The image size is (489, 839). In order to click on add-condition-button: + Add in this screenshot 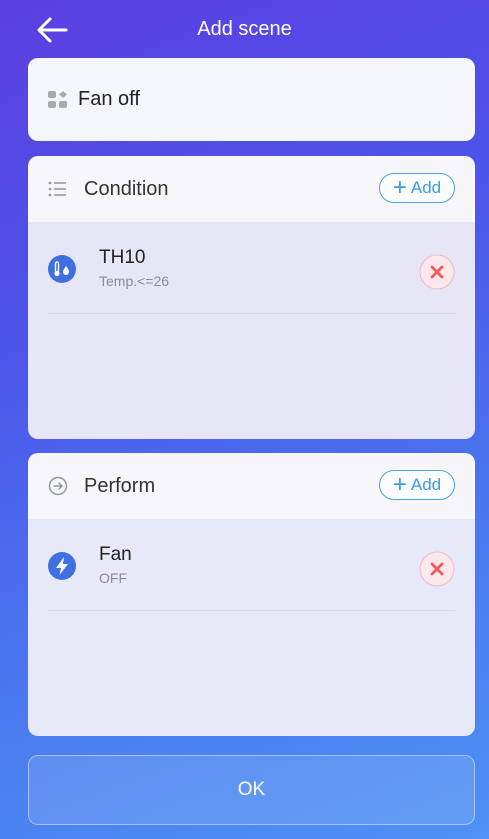, I will do `click(417, 188)`.